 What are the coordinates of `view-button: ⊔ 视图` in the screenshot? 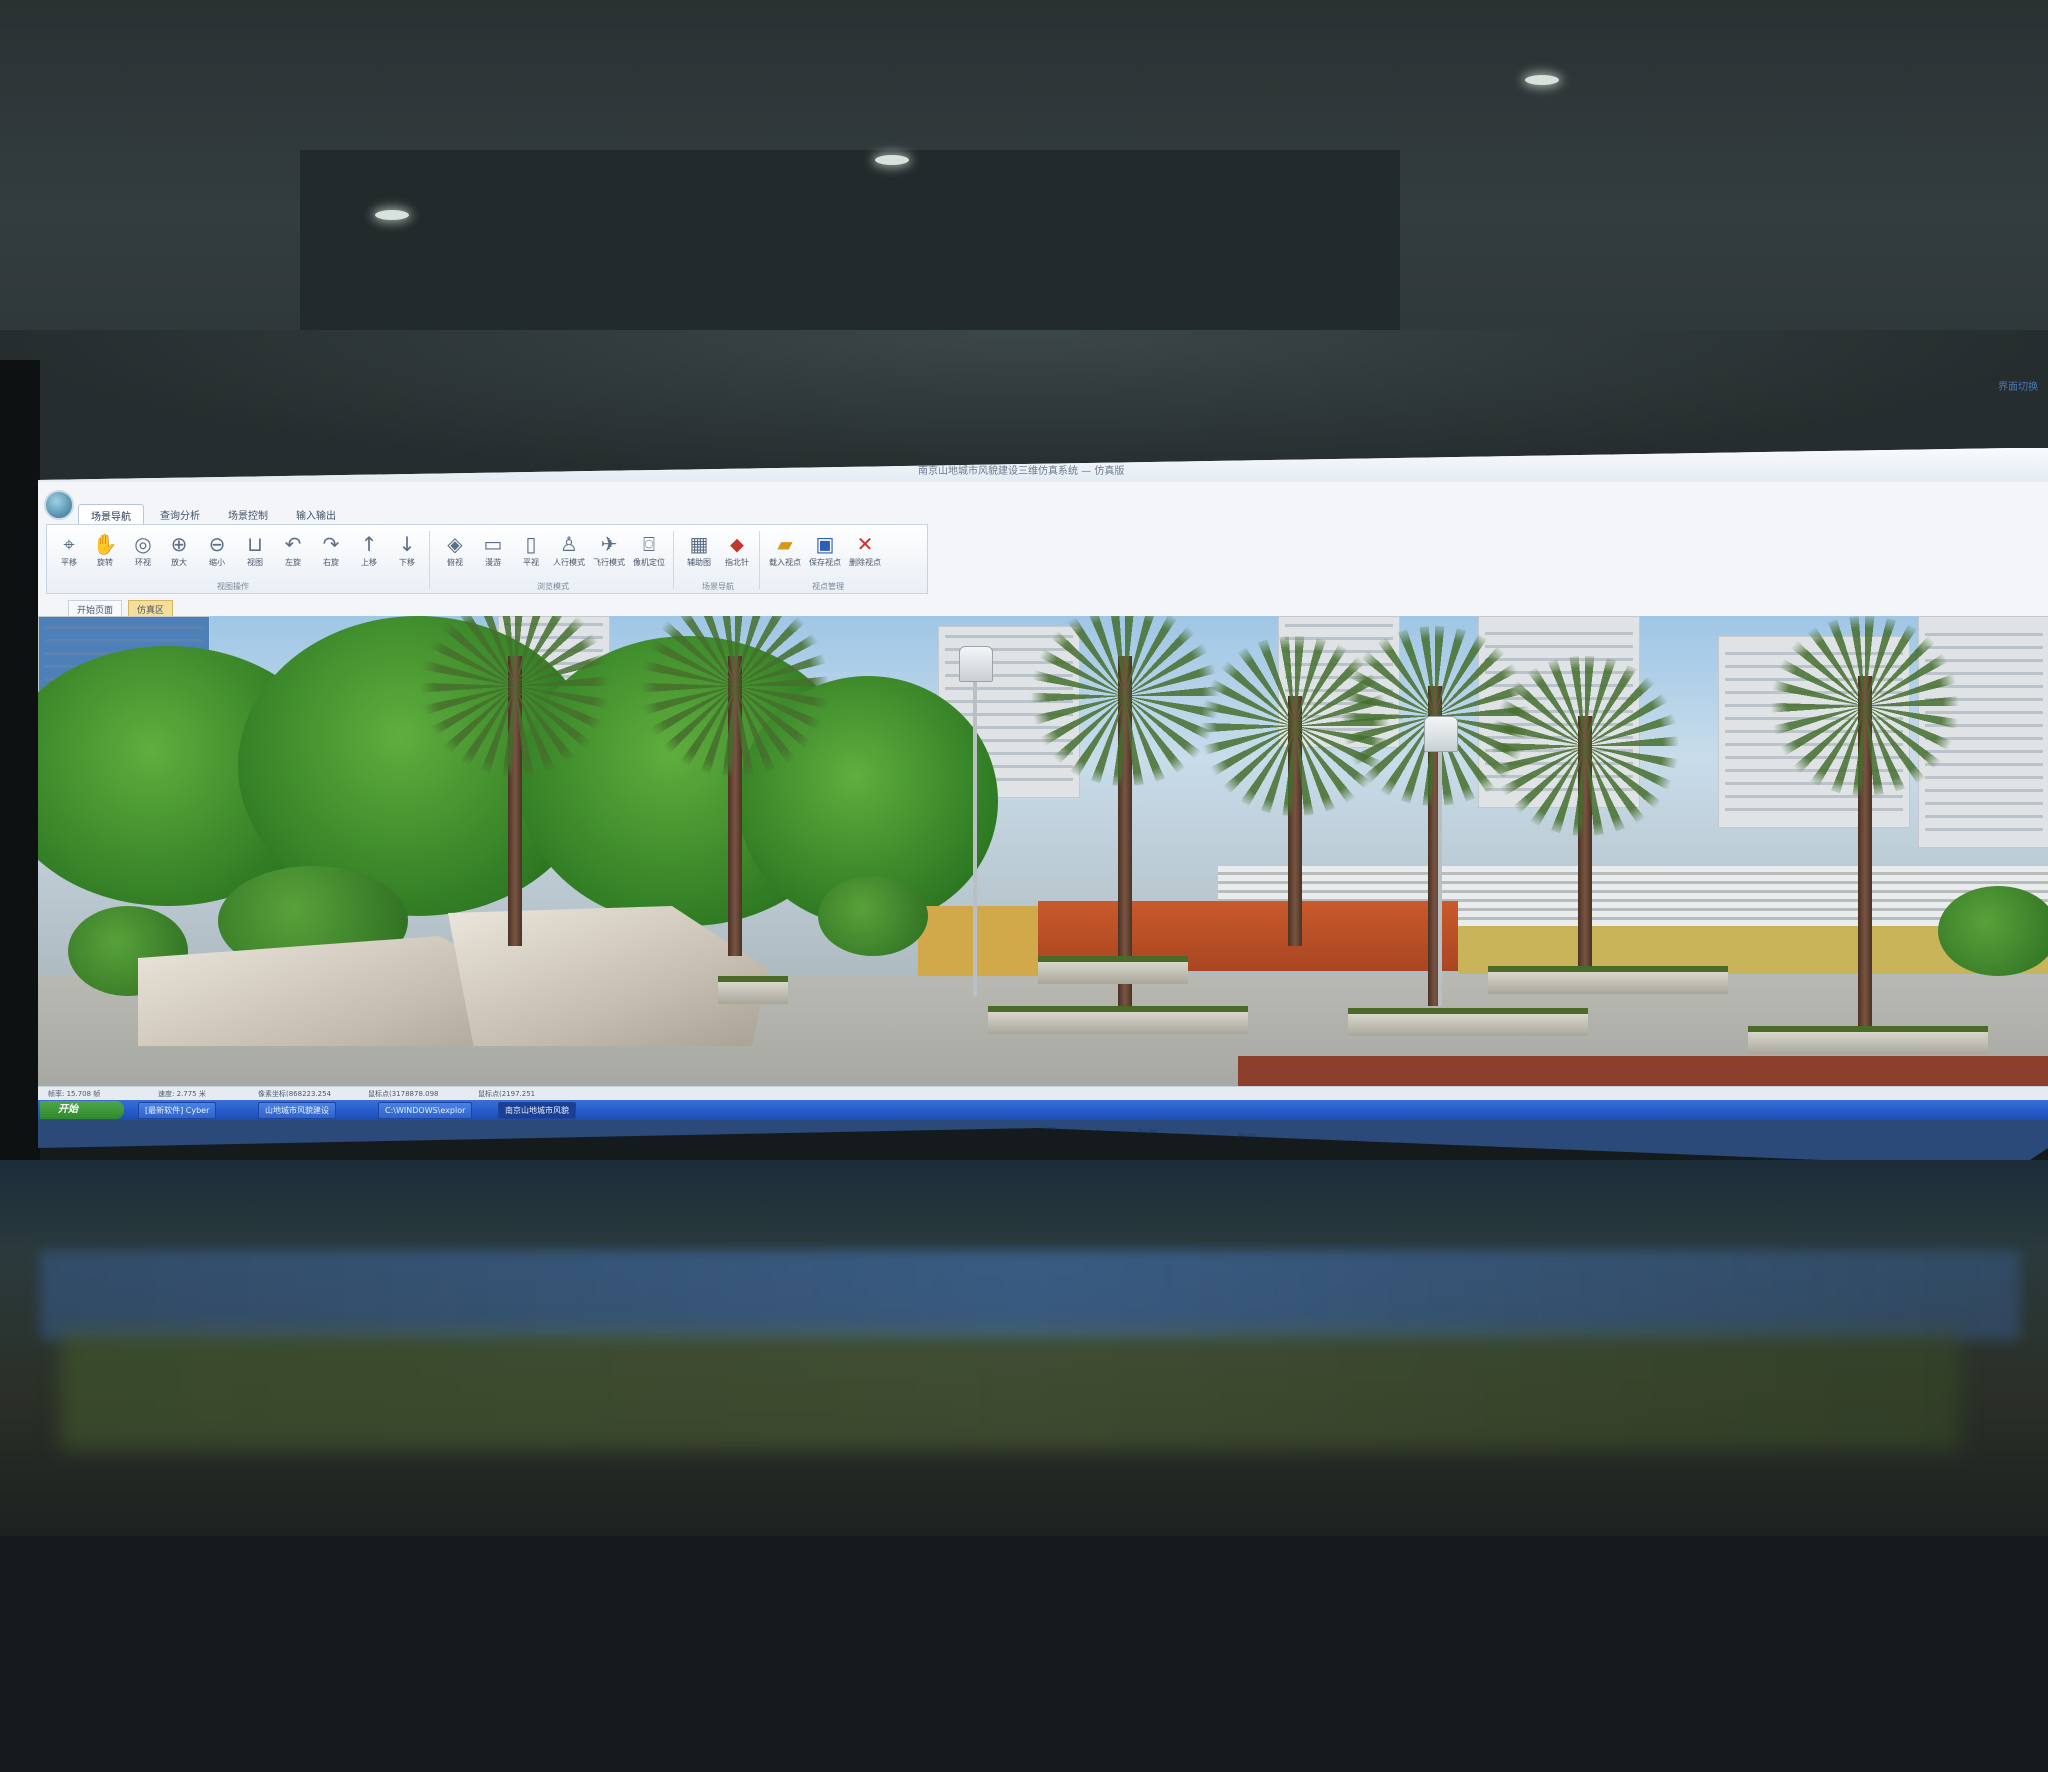 It's located at (255, 549).